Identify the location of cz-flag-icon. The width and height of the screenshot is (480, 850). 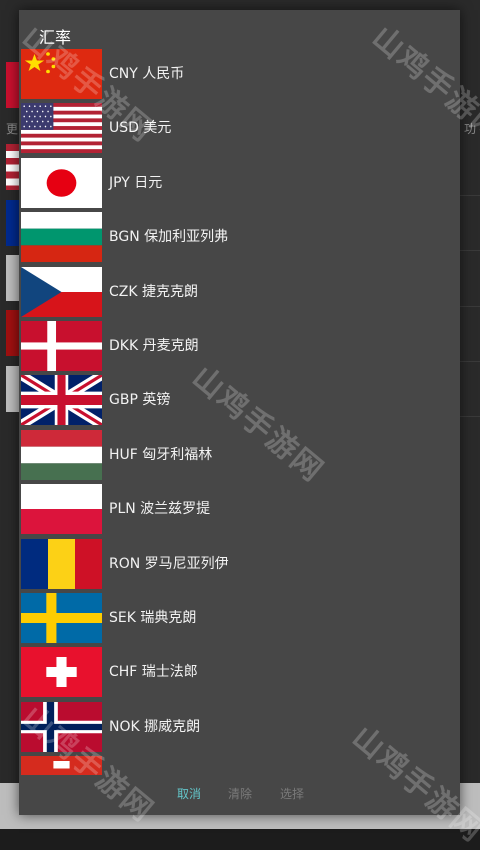
(61, 291).